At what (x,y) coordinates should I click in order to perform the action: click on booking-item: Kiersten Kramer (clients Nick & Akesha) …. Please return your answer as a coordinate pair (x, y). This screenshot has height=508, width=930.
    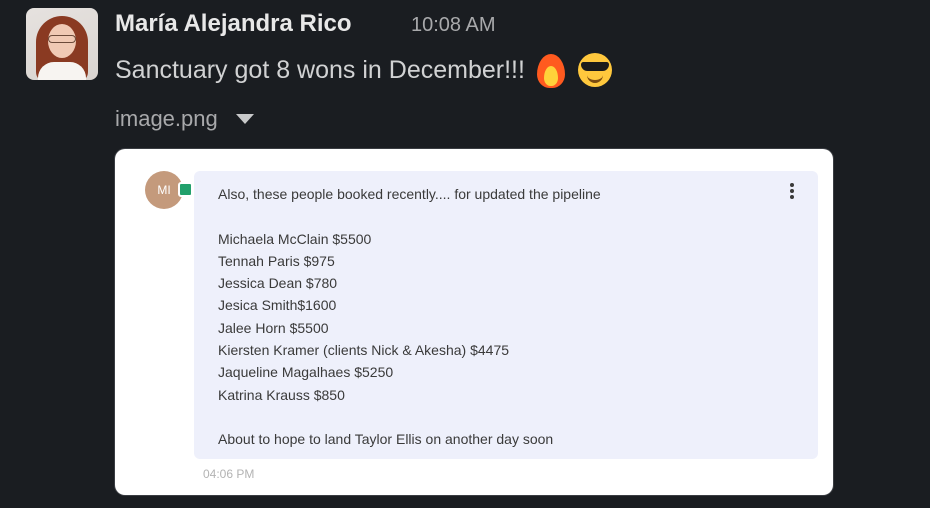
    Looking at the image, I should click on (364, 350).